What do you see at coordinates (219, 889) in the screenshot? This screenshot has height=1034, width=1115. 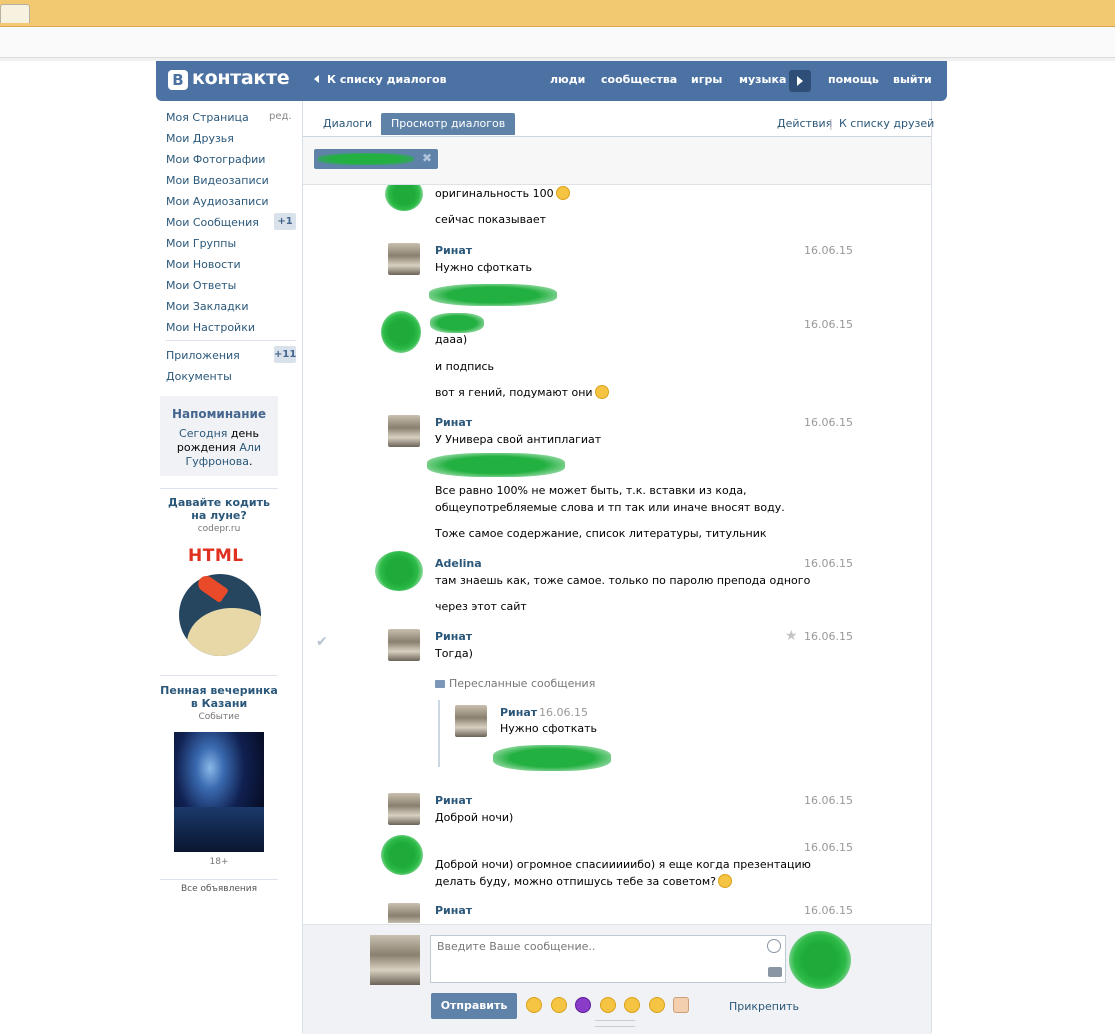 I see `all-ads-link: Все объявления` at bounding box center [219, 889].